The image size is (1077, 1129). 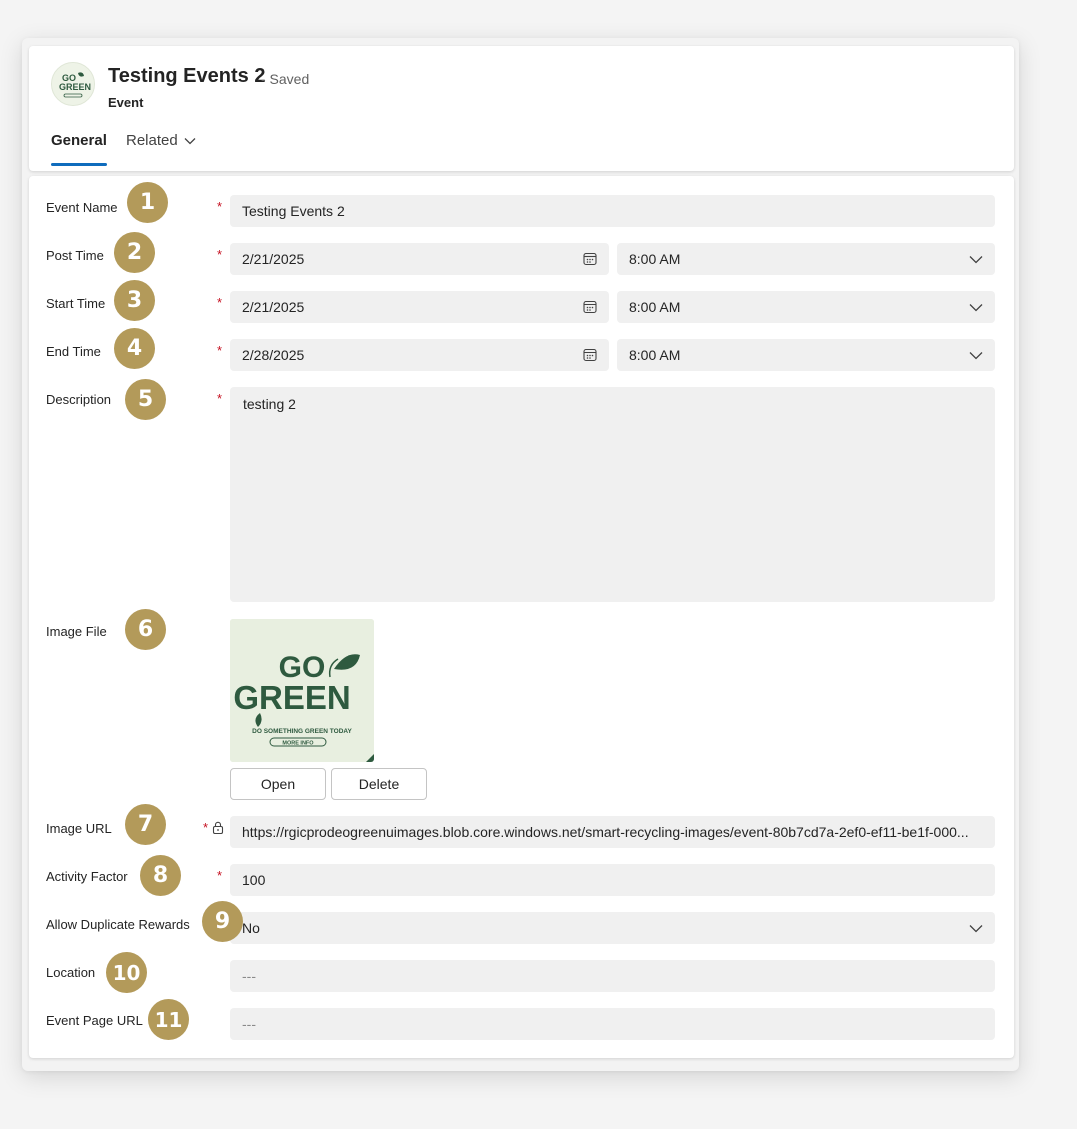 I want to click on start-time-time-value: 8:00 AM, so click(x=655, y=307).